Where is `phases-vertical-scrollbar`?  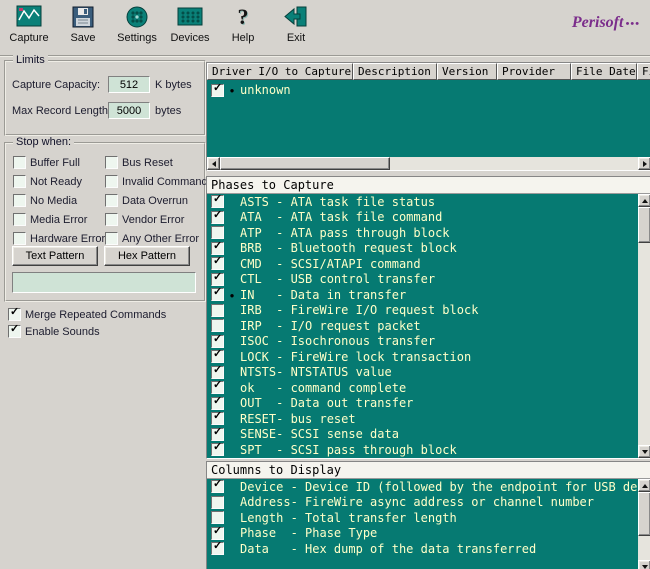 phases-vertical-scrollbar is located at coordinates (644, 326).